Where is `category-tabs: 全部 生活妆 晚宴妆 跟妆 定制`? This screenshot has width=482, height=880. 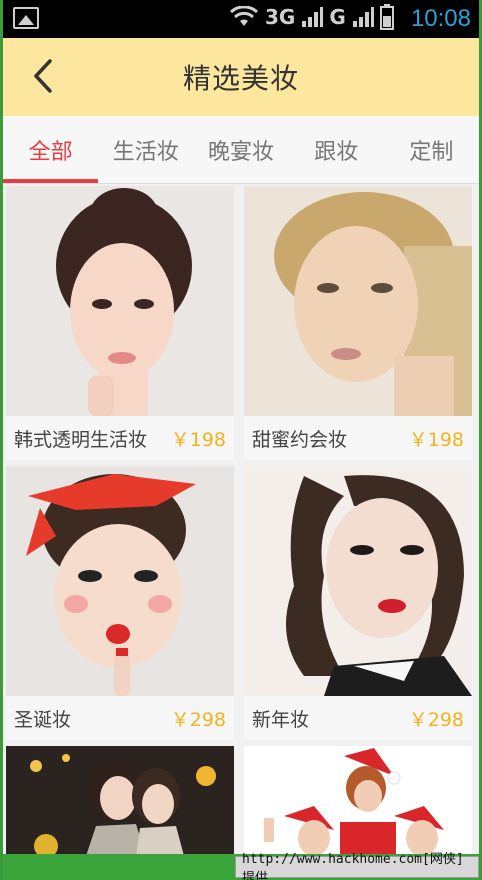 category-tabs: 全部 生活妆 晚宴妆 跟妆 定制 is located at coordinates (241, 150).